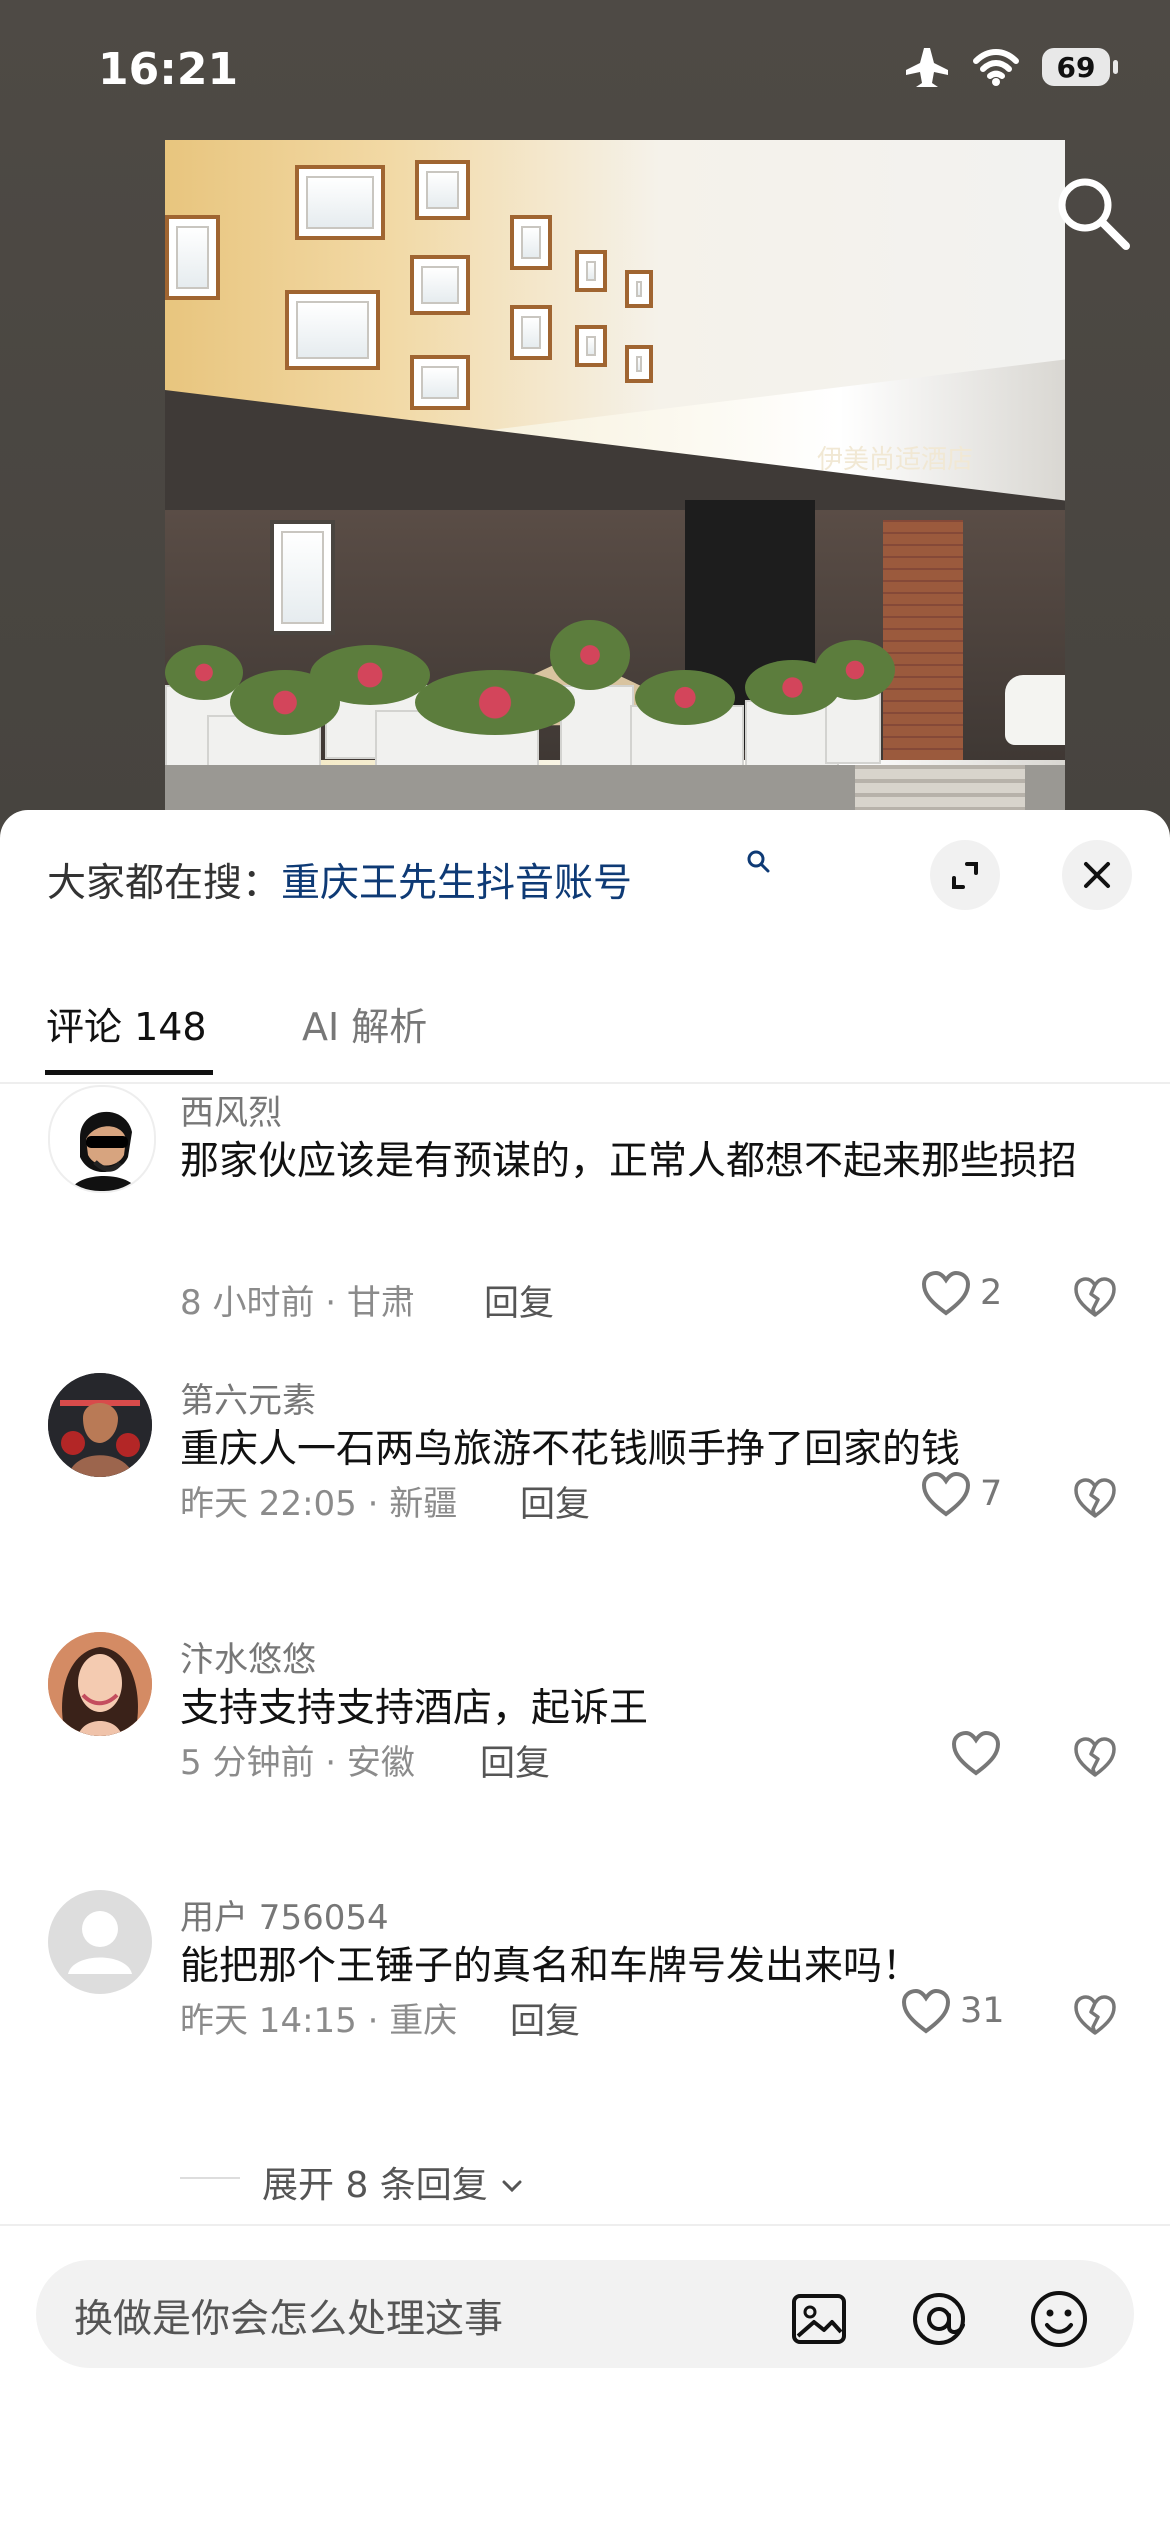 This screenshot has height=2532, width=1170. What do you see at coordinates (100, 1942) in the screenshot?
I see `default-user-avatar` at bounding box center [100, 1942].